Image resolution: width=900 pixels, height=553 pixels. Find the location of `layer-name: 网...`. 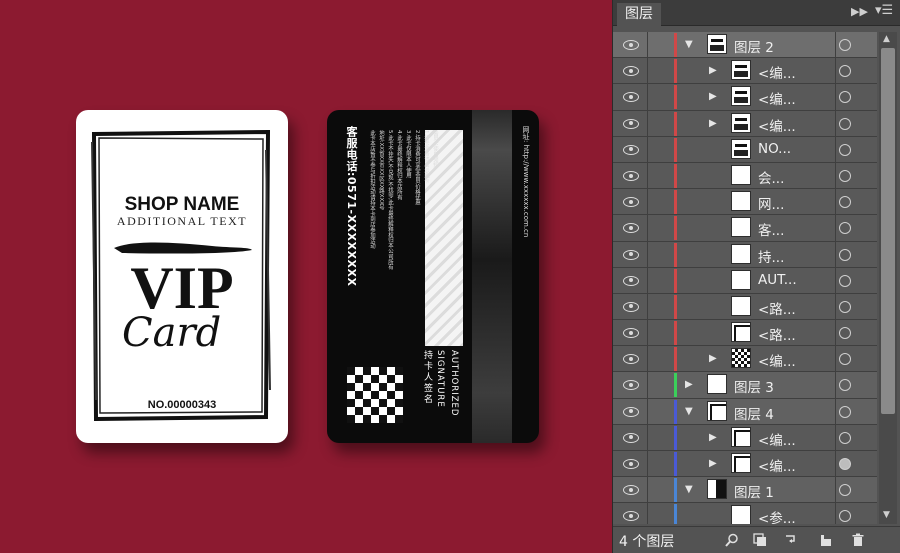

layer-name: 网... is located at coordinates (771, 203).